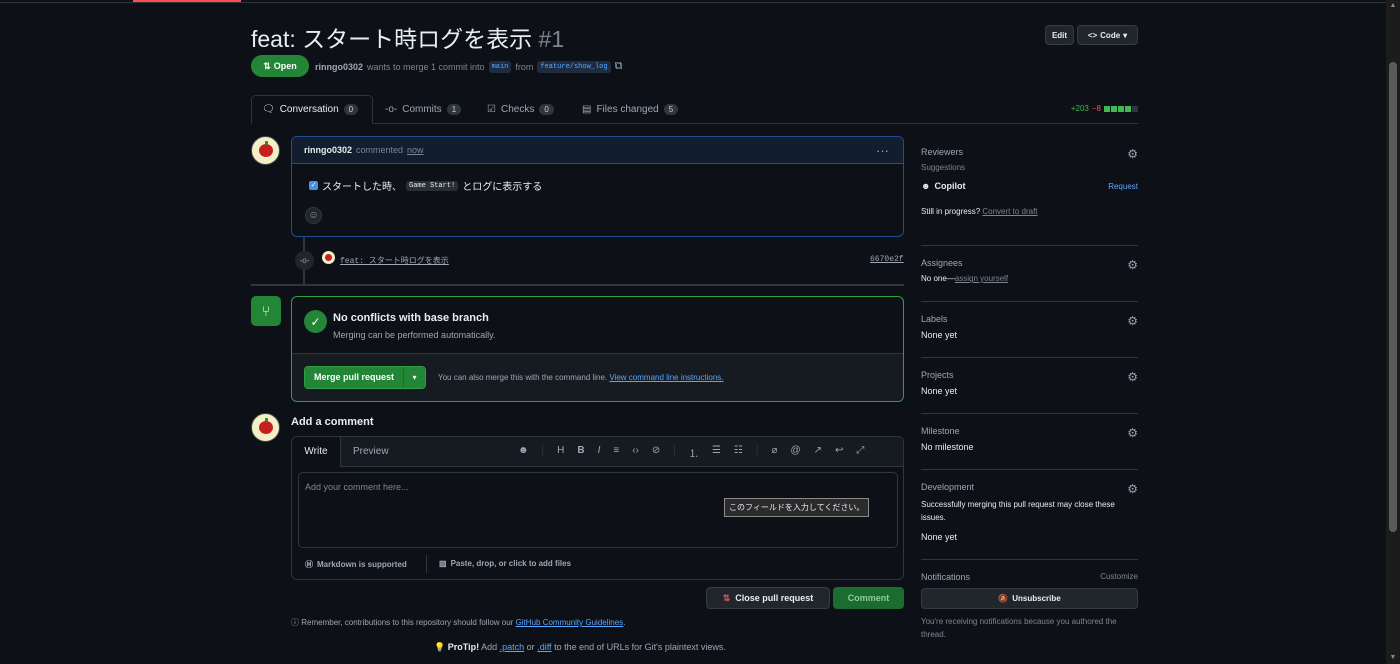  Describe the element at coordinates (580, 452) in the screenshot. I see `bold-icon: B` at that location.